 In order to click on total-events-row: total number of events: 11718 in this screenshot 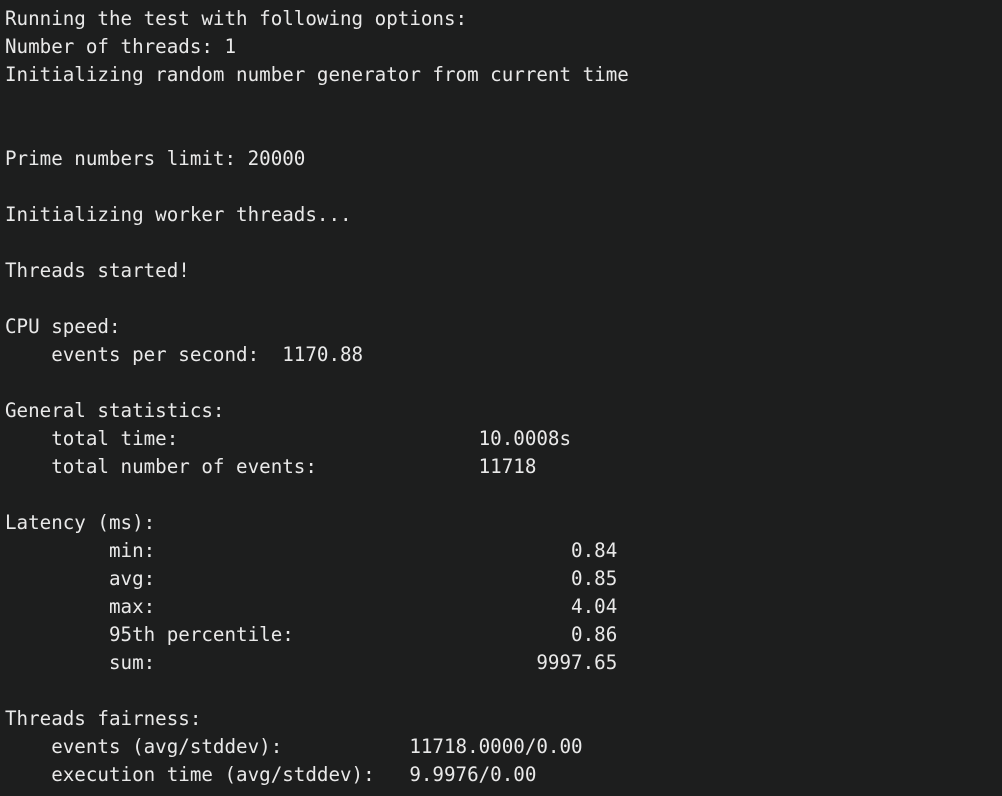, I will do `click(271, 466)`.